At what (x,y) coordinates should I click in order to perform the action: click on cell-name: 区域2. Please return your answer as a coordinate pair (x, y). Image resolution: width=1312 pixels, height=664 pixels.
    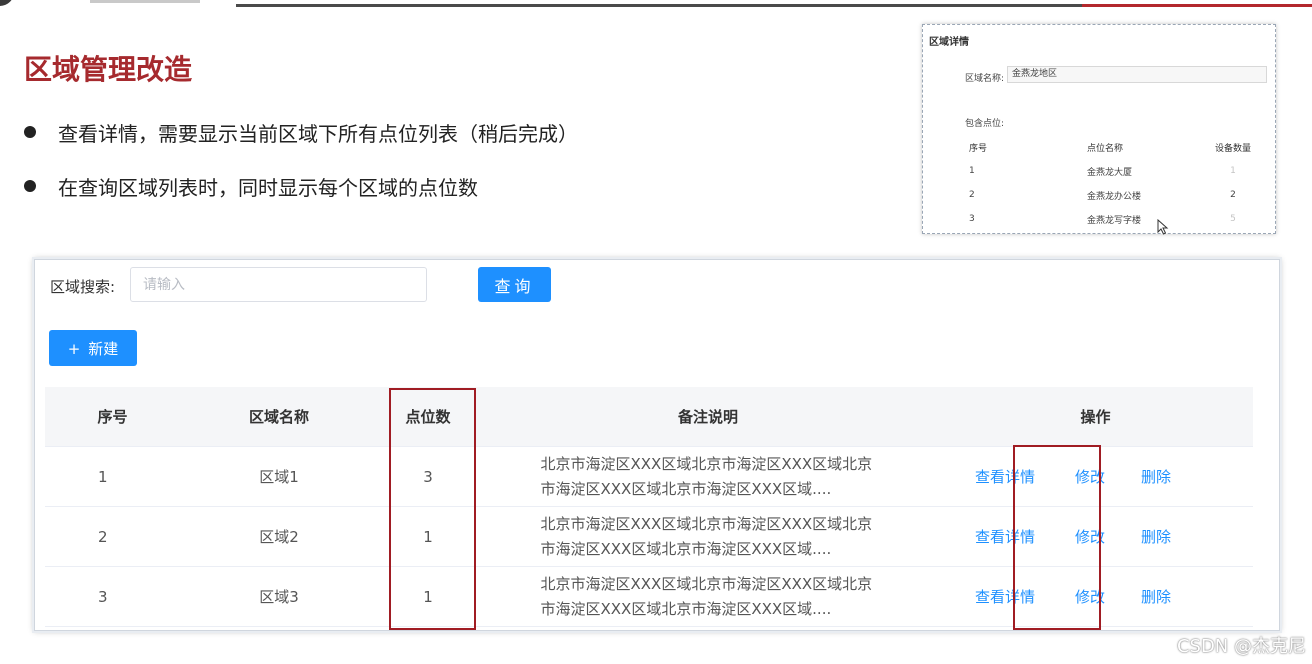
    Looking at the image, I should click on (279, 537).